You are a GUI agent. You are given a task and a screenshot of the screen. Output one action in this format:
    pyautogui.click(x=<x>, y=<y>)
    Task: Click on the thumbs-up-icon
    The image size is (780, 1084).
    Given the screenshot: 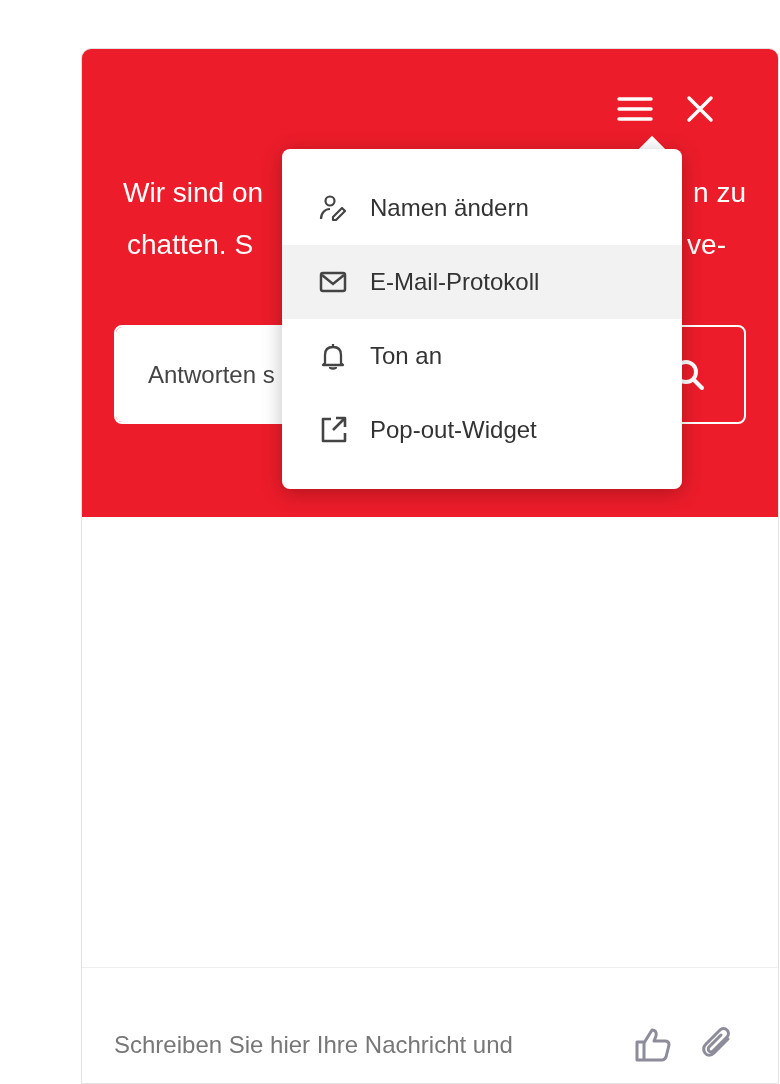 What is the action you would take?
    pyautogui.click(x=653, y=1045)
    